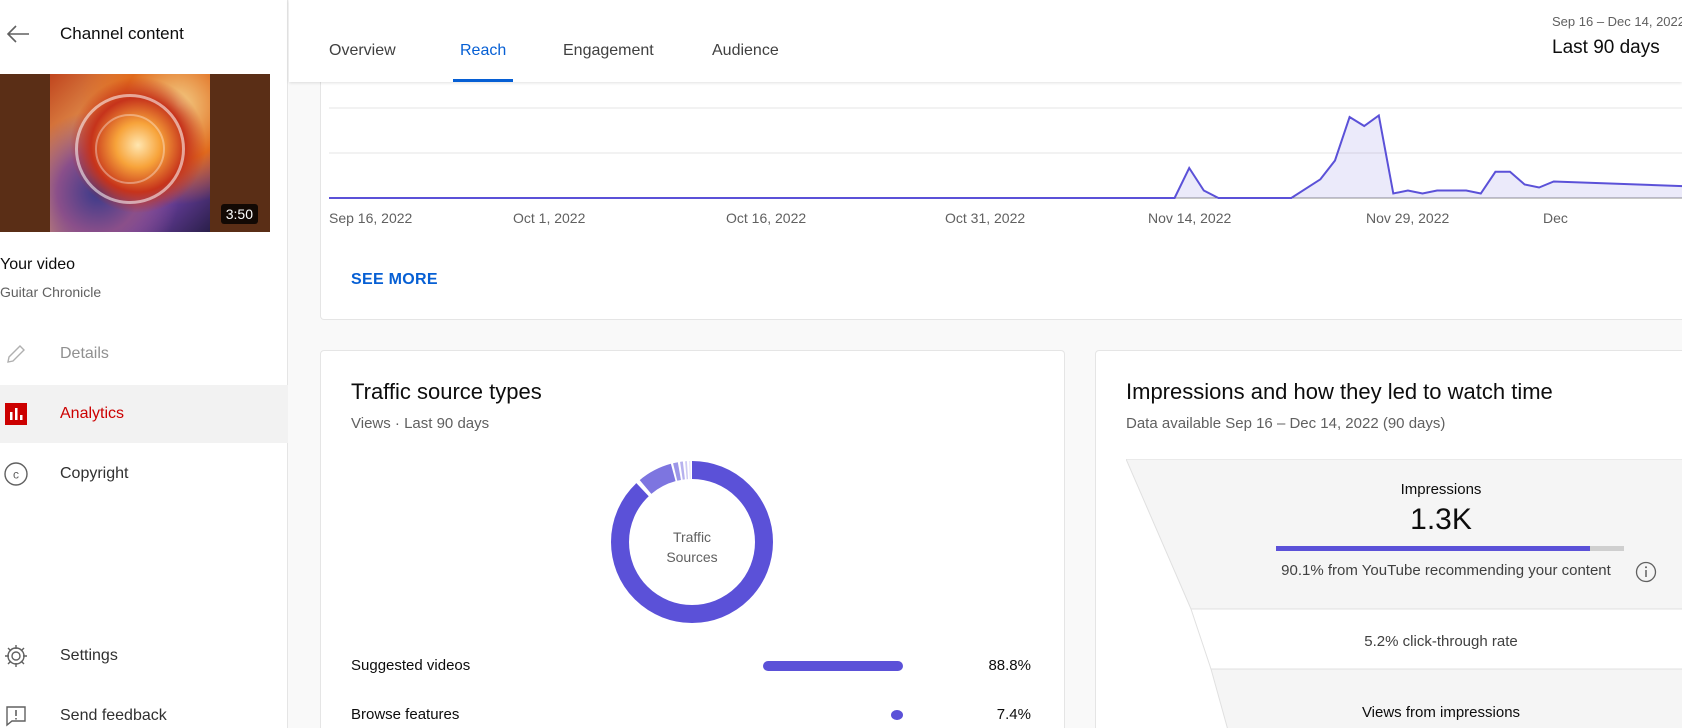 The width and height of the screenshot is (1682, 728). Describe the element at coordinates (144, 354) in the screenshot. I see `sidebar-item-details: Details` at that location.